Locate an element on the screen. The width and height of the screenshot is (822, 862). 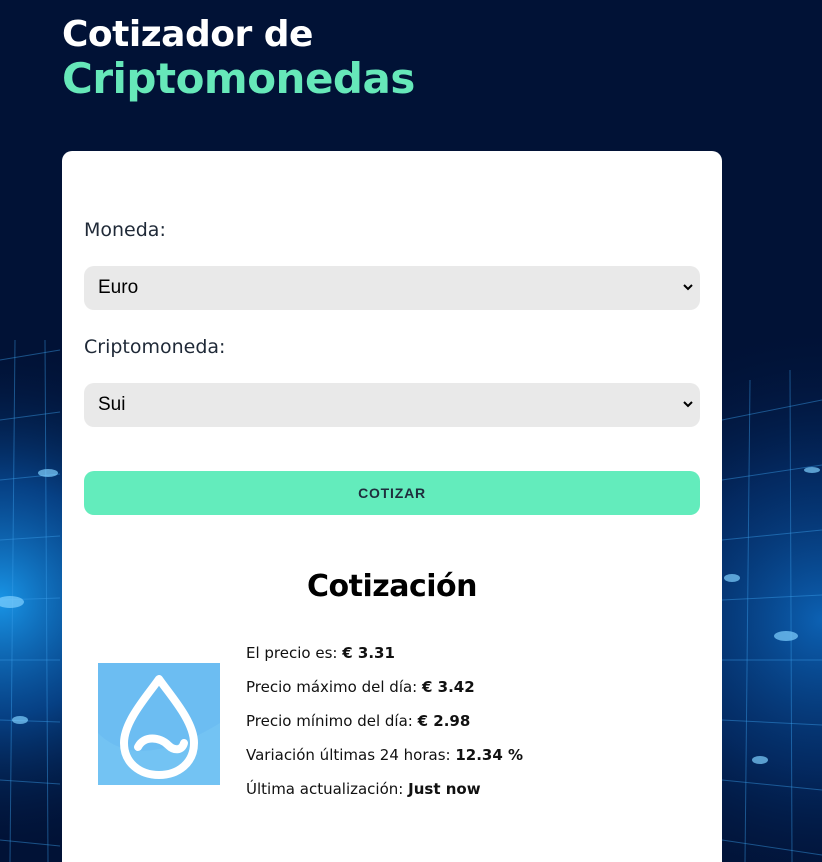
low-value: € 2.98 is located at coordinates (444, 721).